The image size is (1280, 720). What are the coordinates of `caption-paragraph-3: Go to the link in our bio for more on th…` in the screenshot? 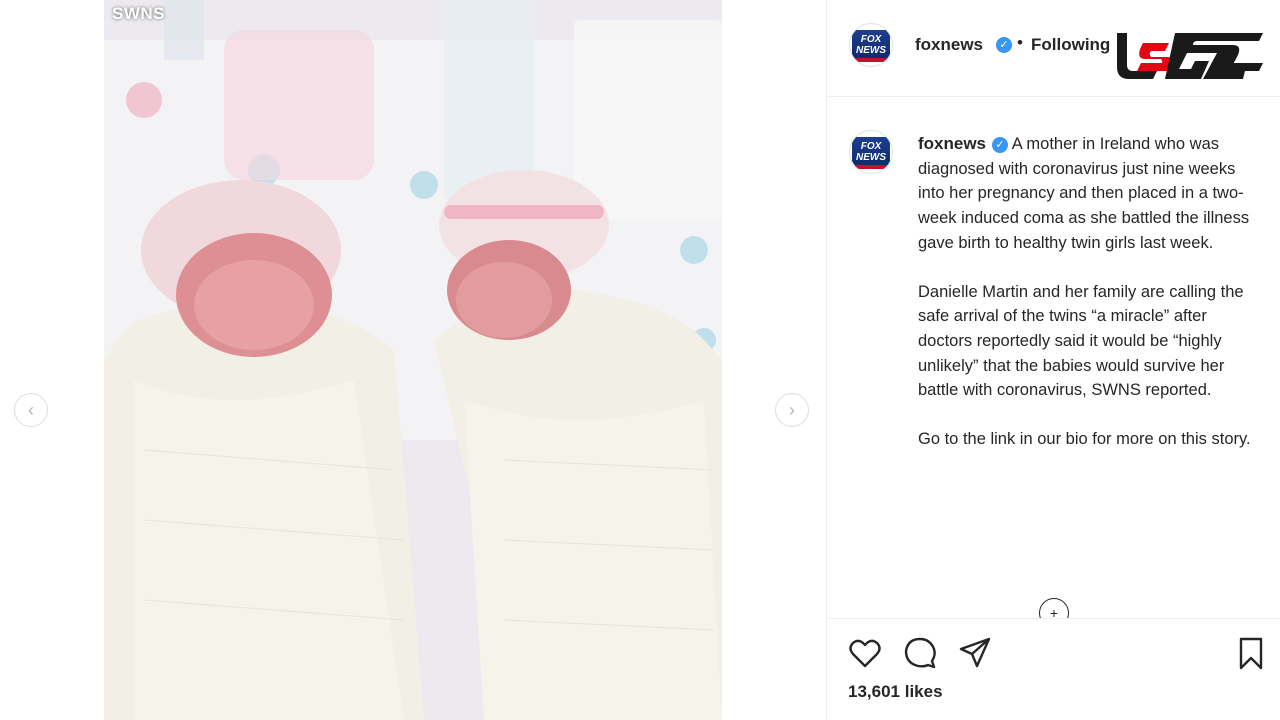 It's located at (1084, 439).